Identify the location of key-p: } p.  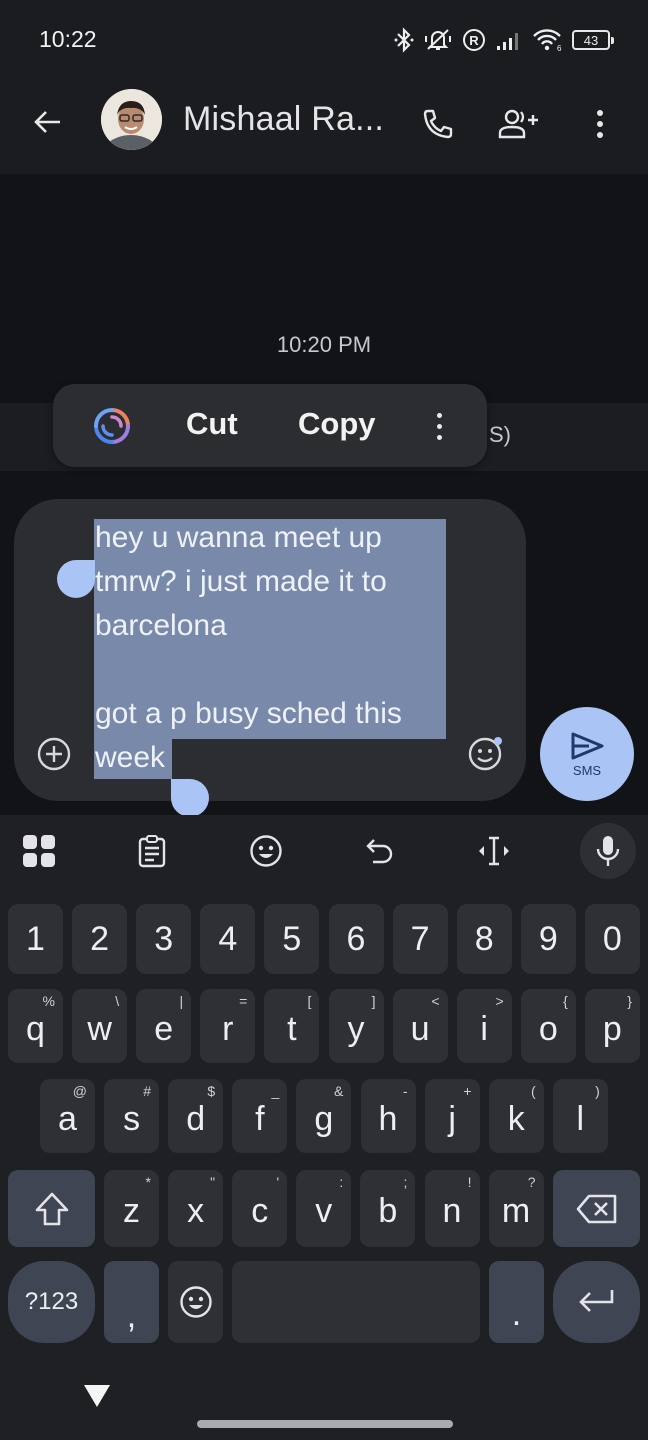
(612, 1026).